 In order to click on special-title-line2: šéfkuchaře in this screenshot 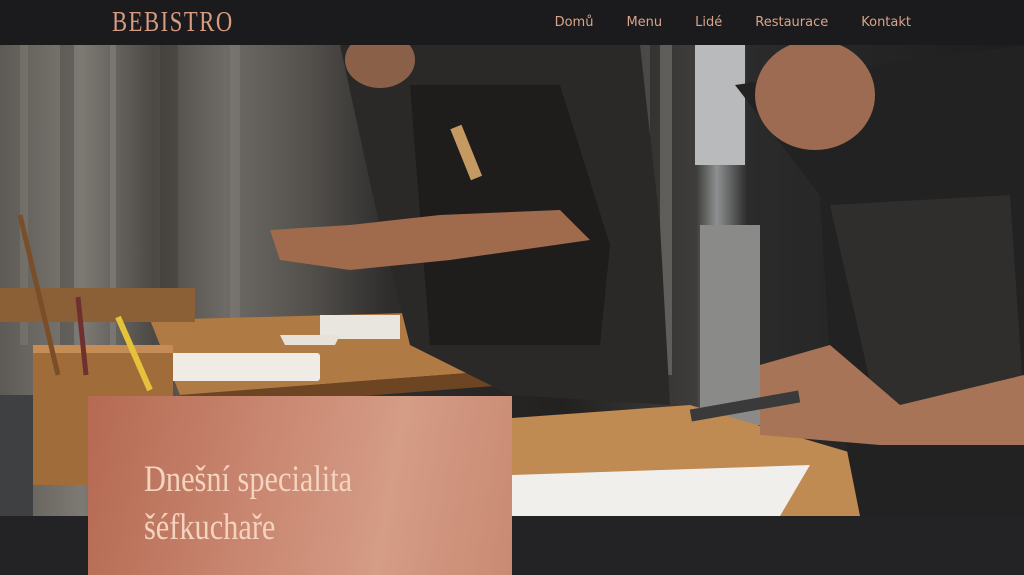, I will do `click(210, 527)`.